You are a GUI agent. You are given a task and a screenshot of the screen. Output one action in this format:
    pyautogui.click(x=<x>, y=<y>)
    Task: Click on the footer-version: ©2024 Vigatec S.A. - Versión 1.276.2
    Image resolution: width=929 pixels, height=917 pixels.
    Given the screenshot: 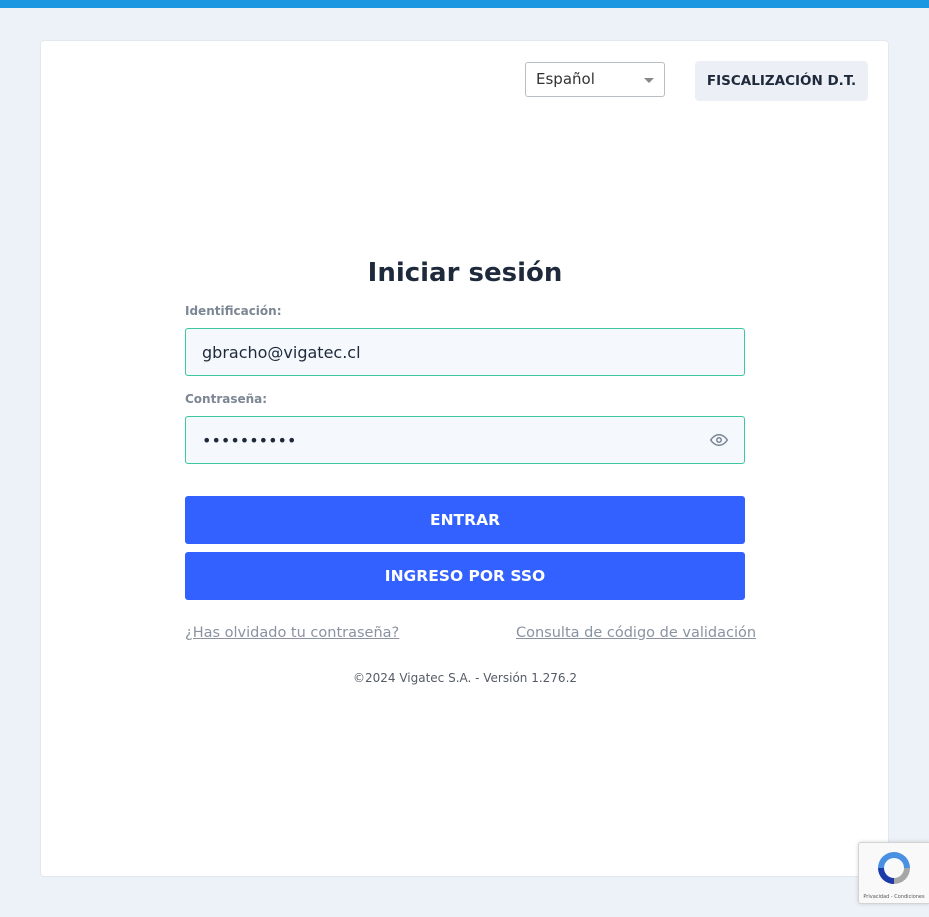 What is the action you would take?
    pyautogui.click(x=465, y=678)
    